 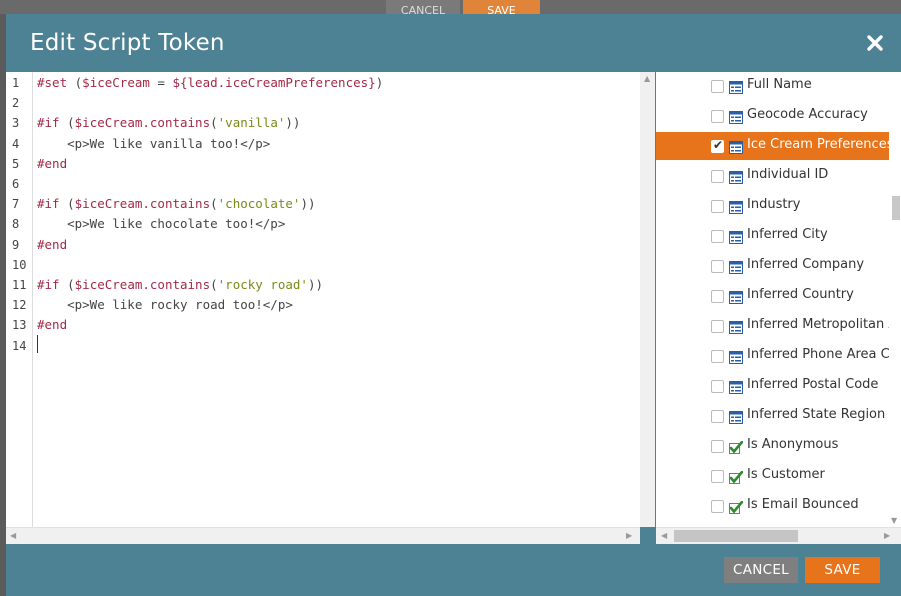 I want to click on code-token: <p>We like chocolate too!</p>, so click(x=161, y=224).